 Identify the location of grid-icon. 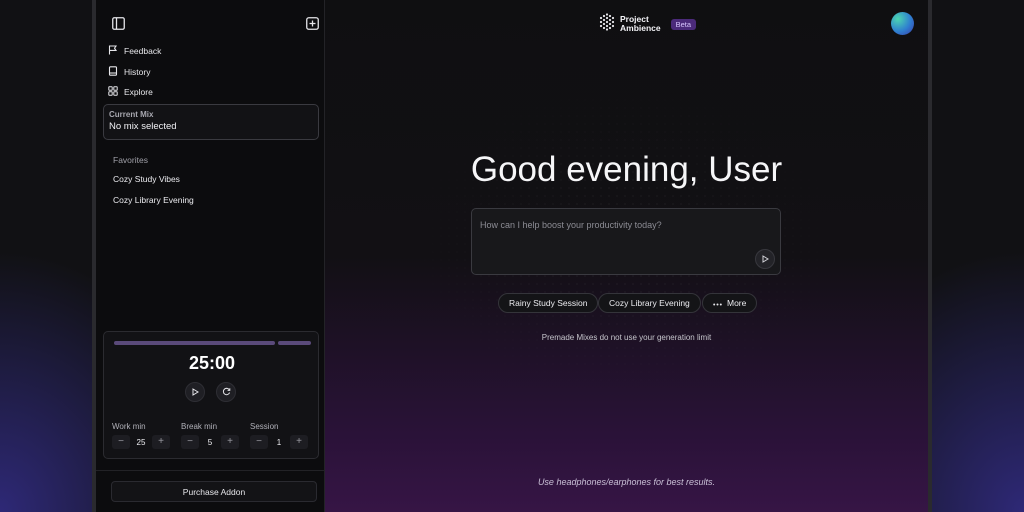
(113, 92).